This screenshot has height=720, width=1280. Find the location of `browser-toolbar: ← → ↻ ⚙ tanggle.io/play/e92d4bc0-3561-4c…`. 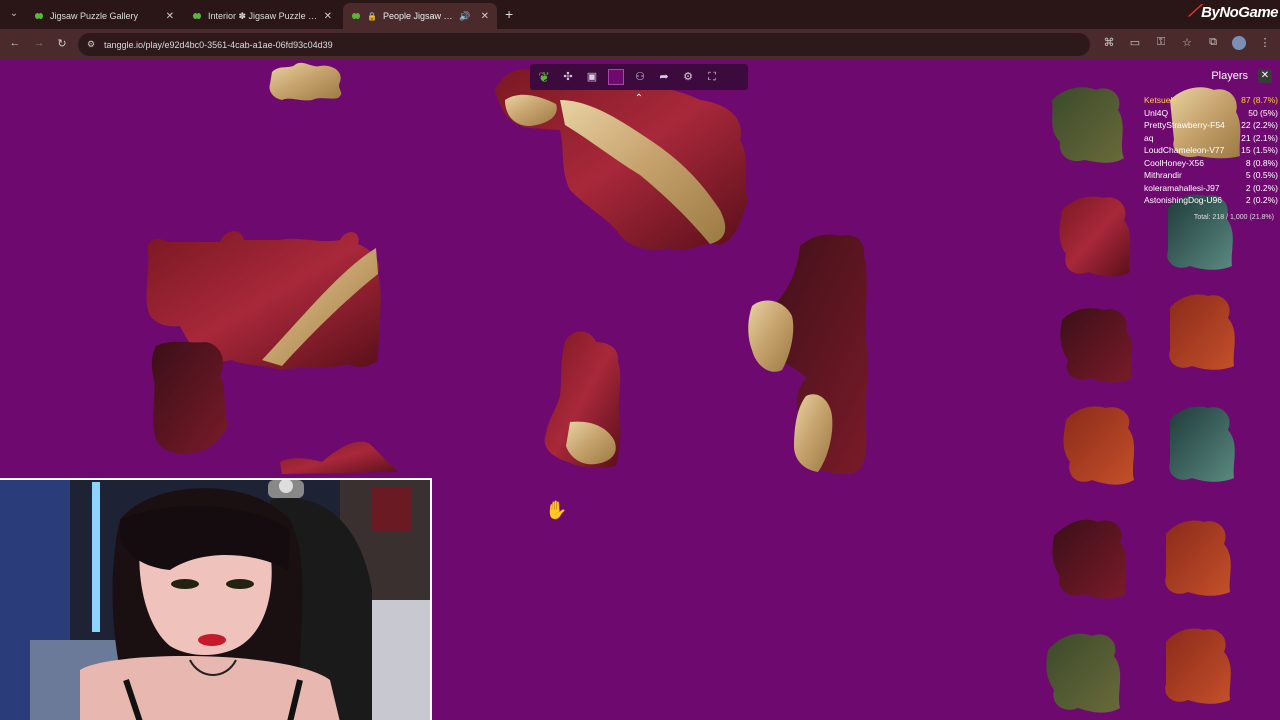

browser-toolbar: ← → ↻ ⚙ tanggle.io/play/e92d4bc0-3561-4c… is located at coordinates (640, 44).